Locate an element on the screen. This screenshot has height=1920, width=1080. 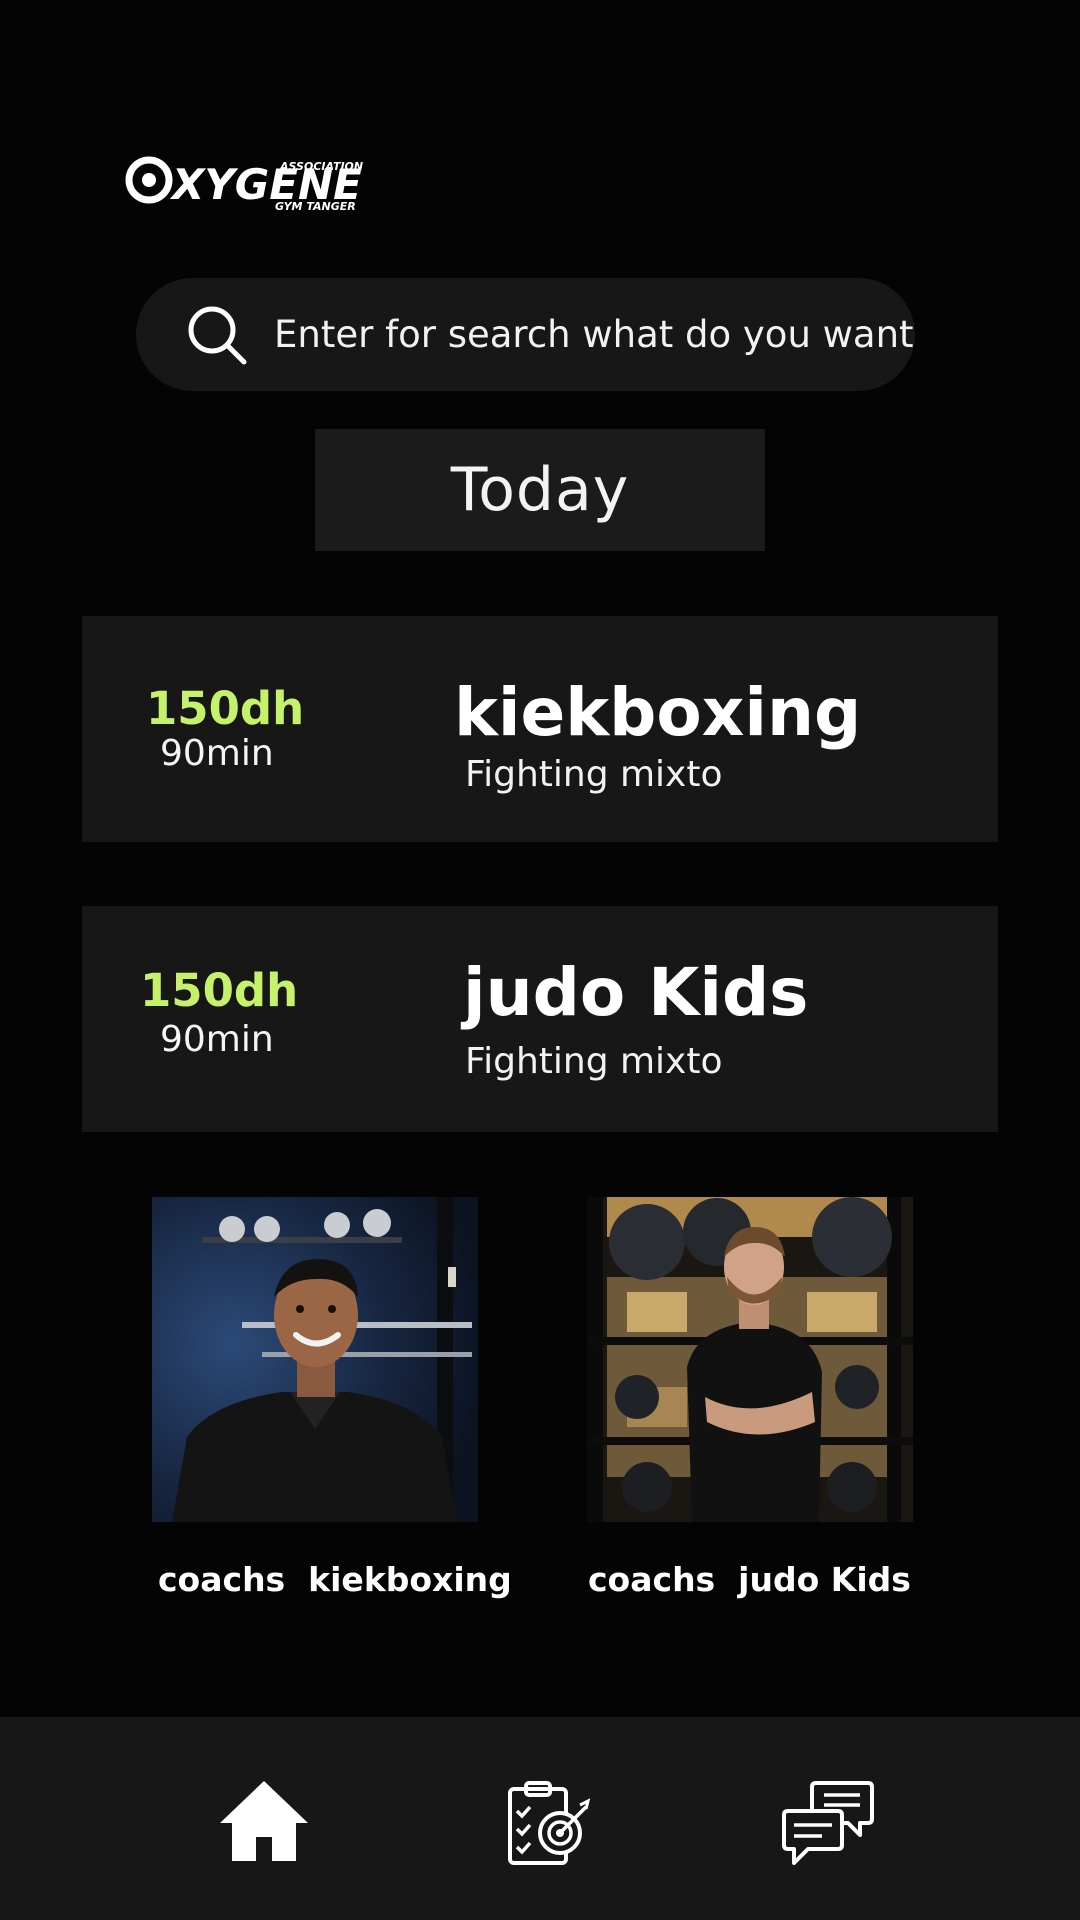
chat-icon is located at coordinates (828, 1823).